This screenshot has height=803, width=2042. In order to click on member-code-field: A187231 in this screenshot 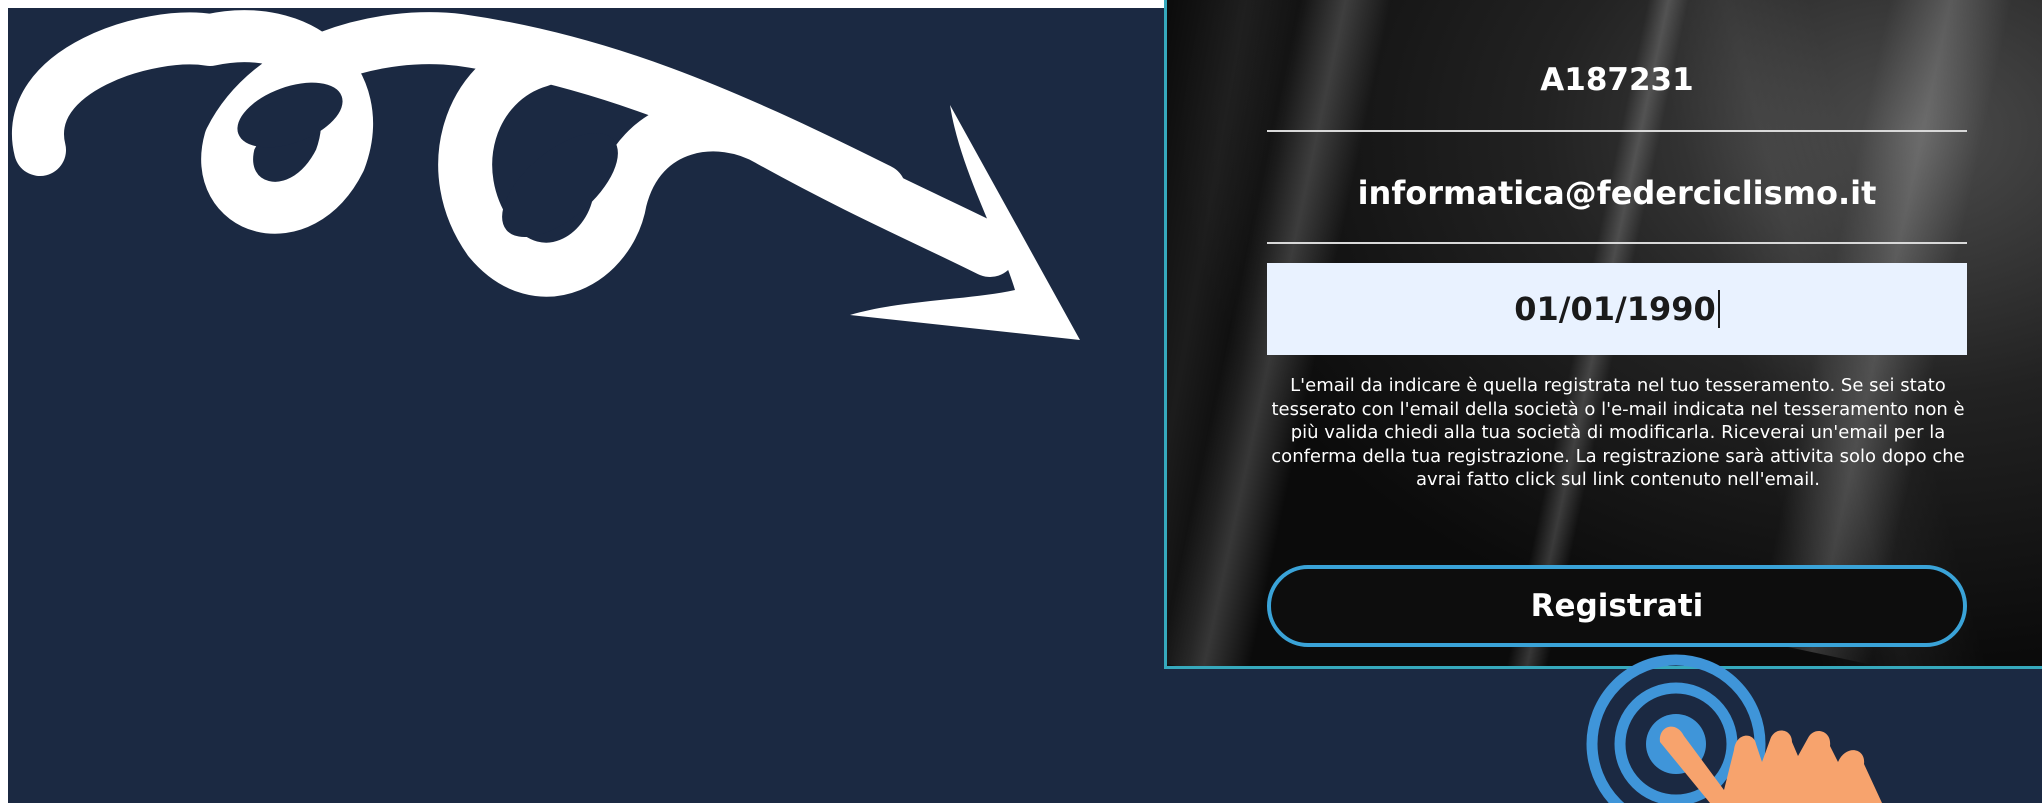, I will do `click(1617, 80)`.